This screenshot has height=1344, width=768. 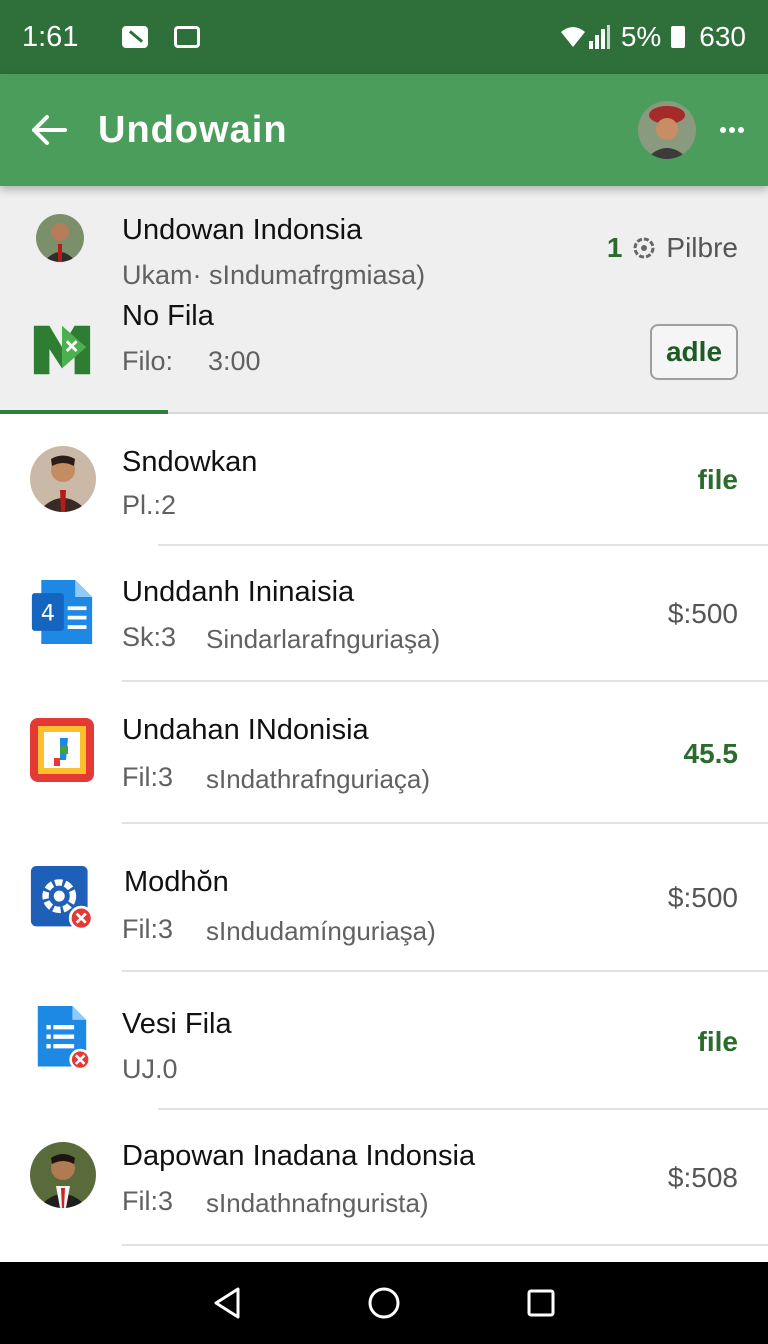 What do you see at coordinates (711, 753) in the screenshot?
I see `list-item-meta: 45.5` at bounding box center [711, 753].